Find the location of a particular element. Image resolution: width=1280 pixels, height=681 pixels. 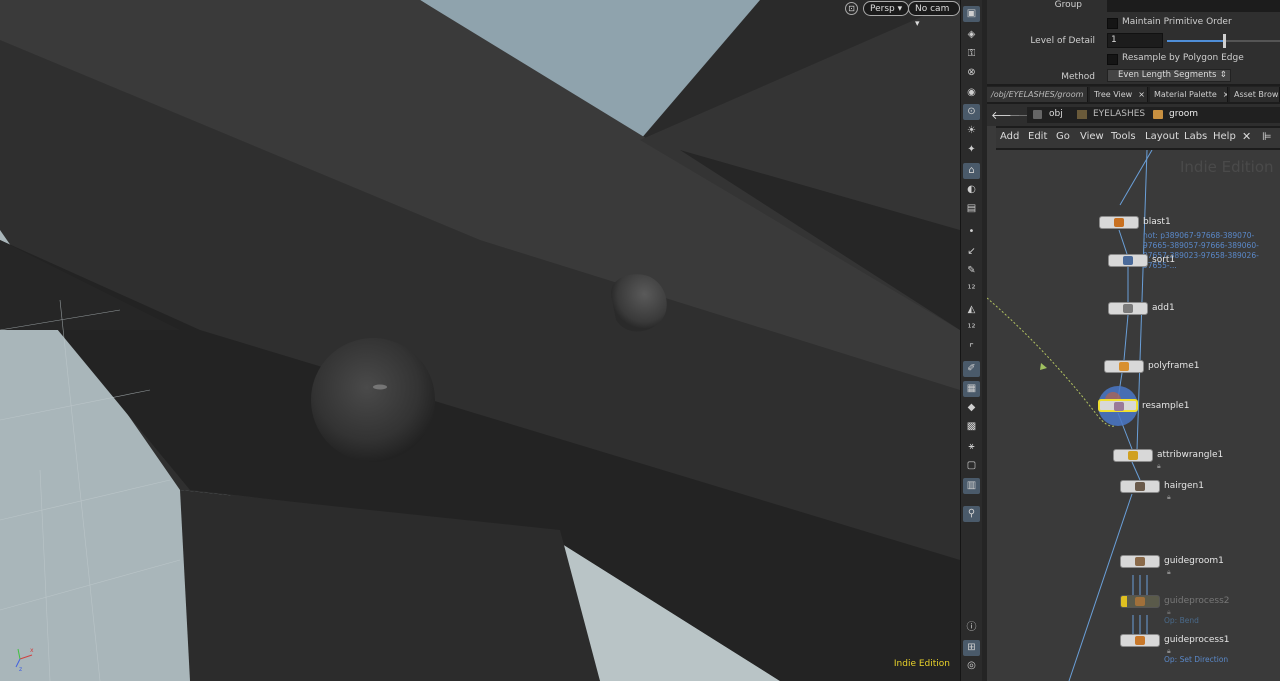

menu-help: Help is located at coordinates (1224, 136).